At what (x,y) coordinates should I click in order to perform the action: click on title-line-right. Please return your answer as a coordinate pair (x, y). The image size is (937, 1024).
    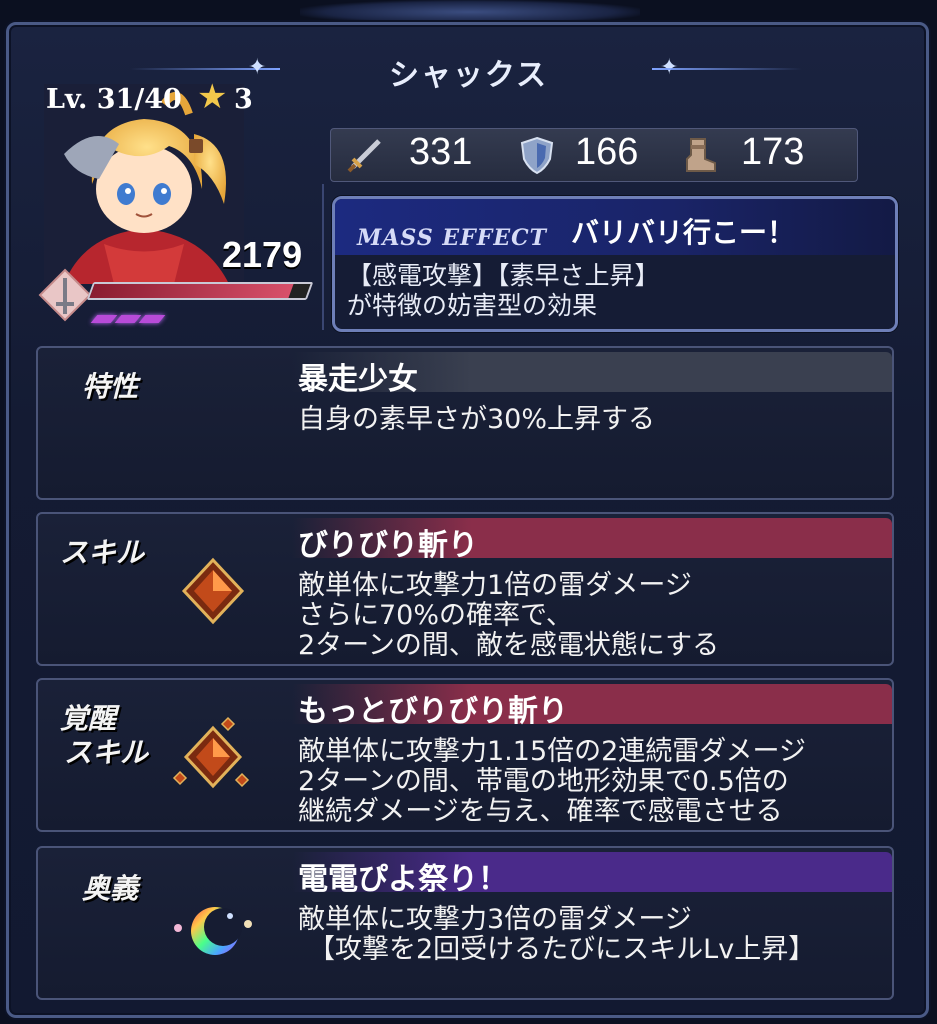
    Looking at the image, I should click on (727, 69).